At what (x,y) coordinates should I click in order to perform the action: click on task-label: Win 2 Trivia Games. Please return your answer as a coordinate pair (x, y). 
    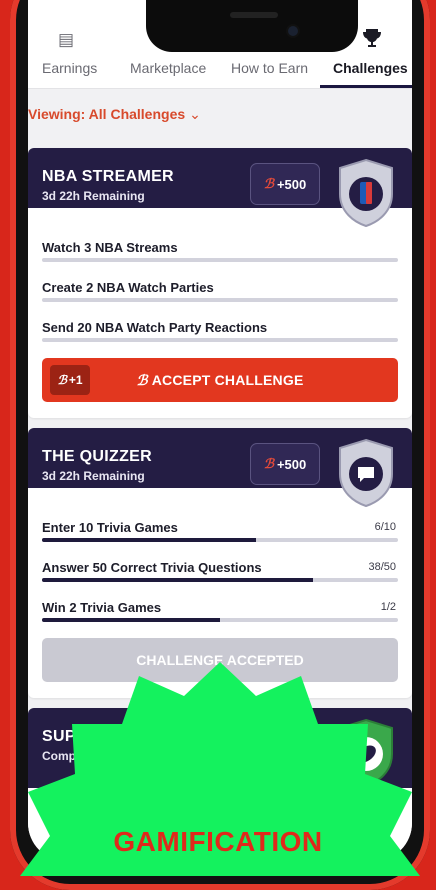
    Looking at the image, I should click on (102, 607).